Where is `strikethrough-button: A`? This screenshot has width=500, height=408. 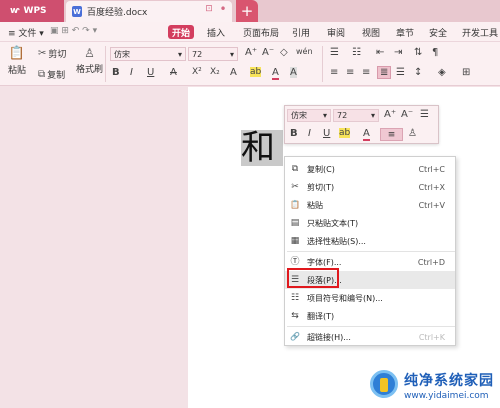
strikethrough-button: A is located at coordinates (173, 72).